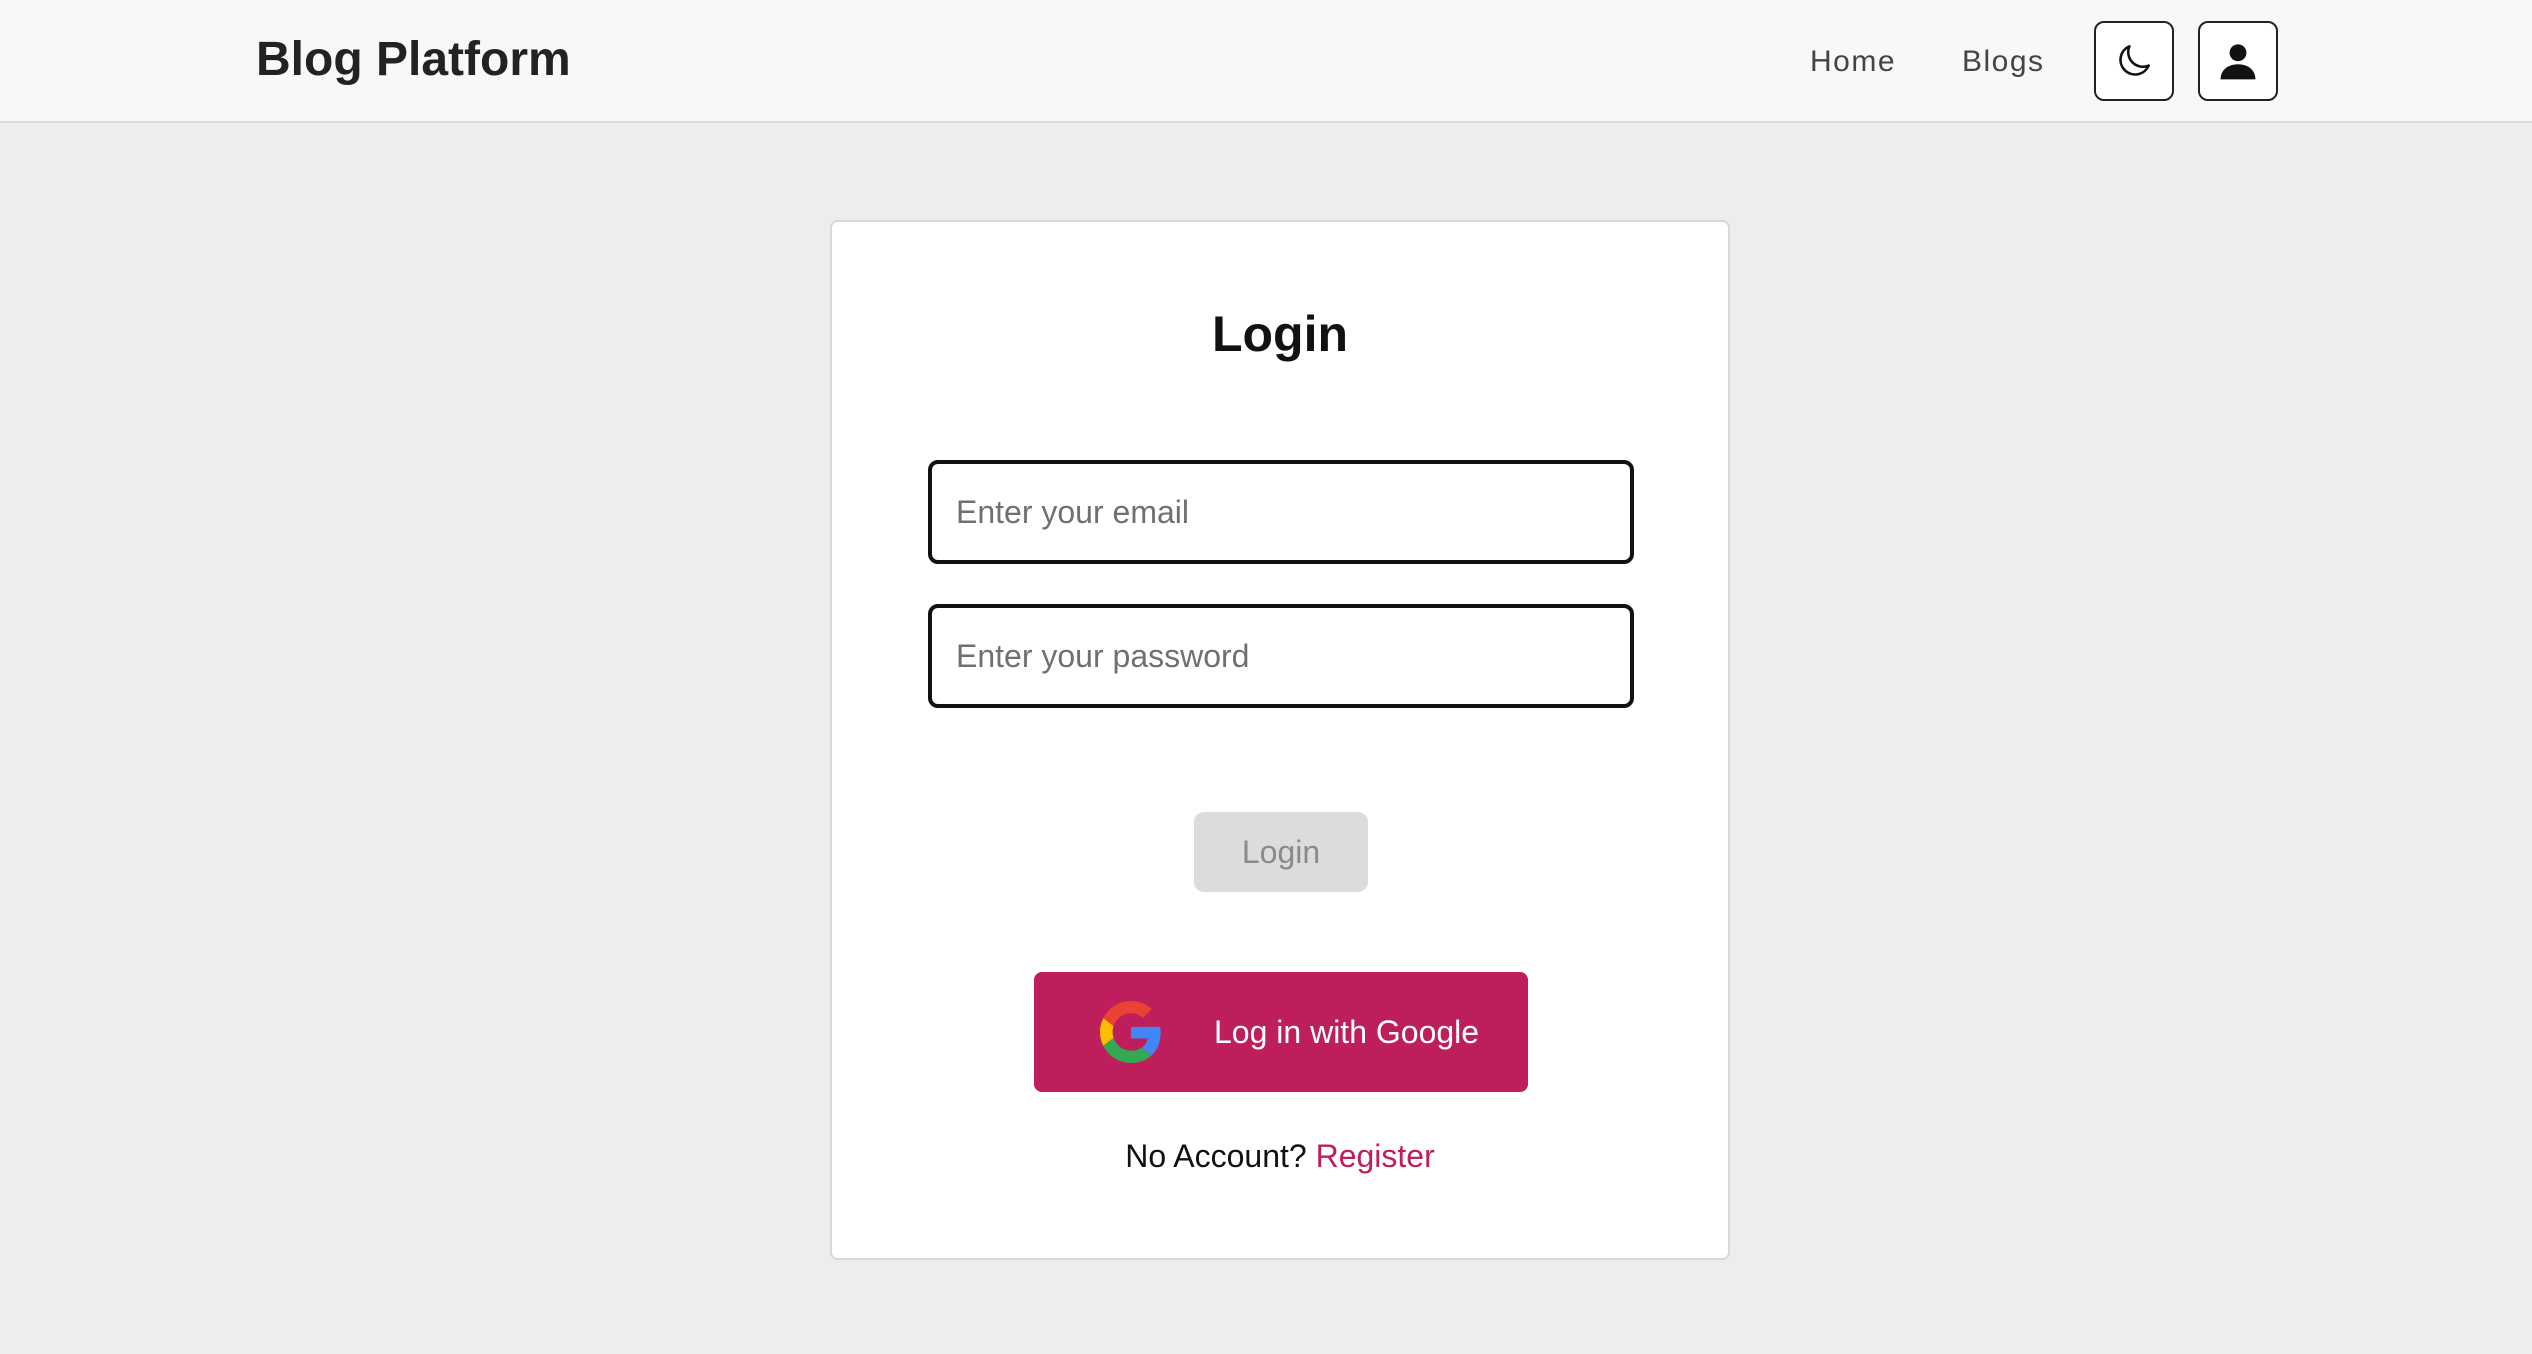  Describe the element at coordinates (1375, 1156) in the screenshot. I see `register-link: Register` at that location.